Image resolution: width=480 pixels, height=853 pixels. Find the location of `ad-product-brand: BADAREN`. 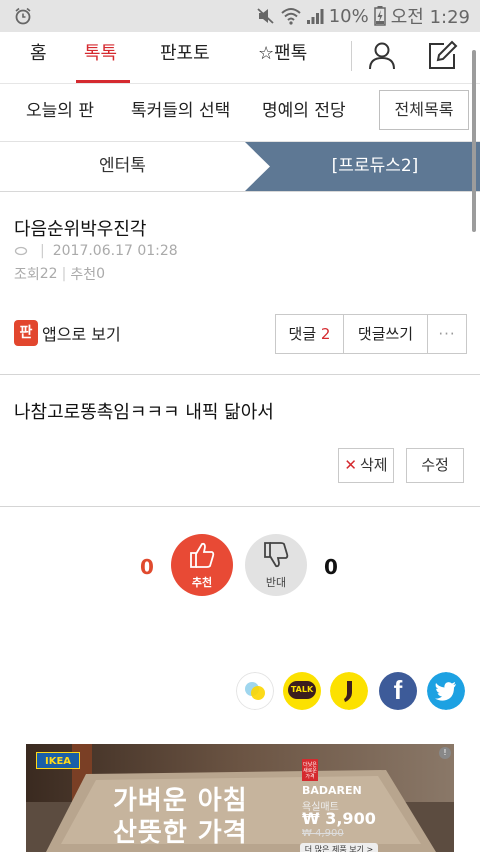

ad-product-brand: BADAREN is located at coordinates (332, 790).